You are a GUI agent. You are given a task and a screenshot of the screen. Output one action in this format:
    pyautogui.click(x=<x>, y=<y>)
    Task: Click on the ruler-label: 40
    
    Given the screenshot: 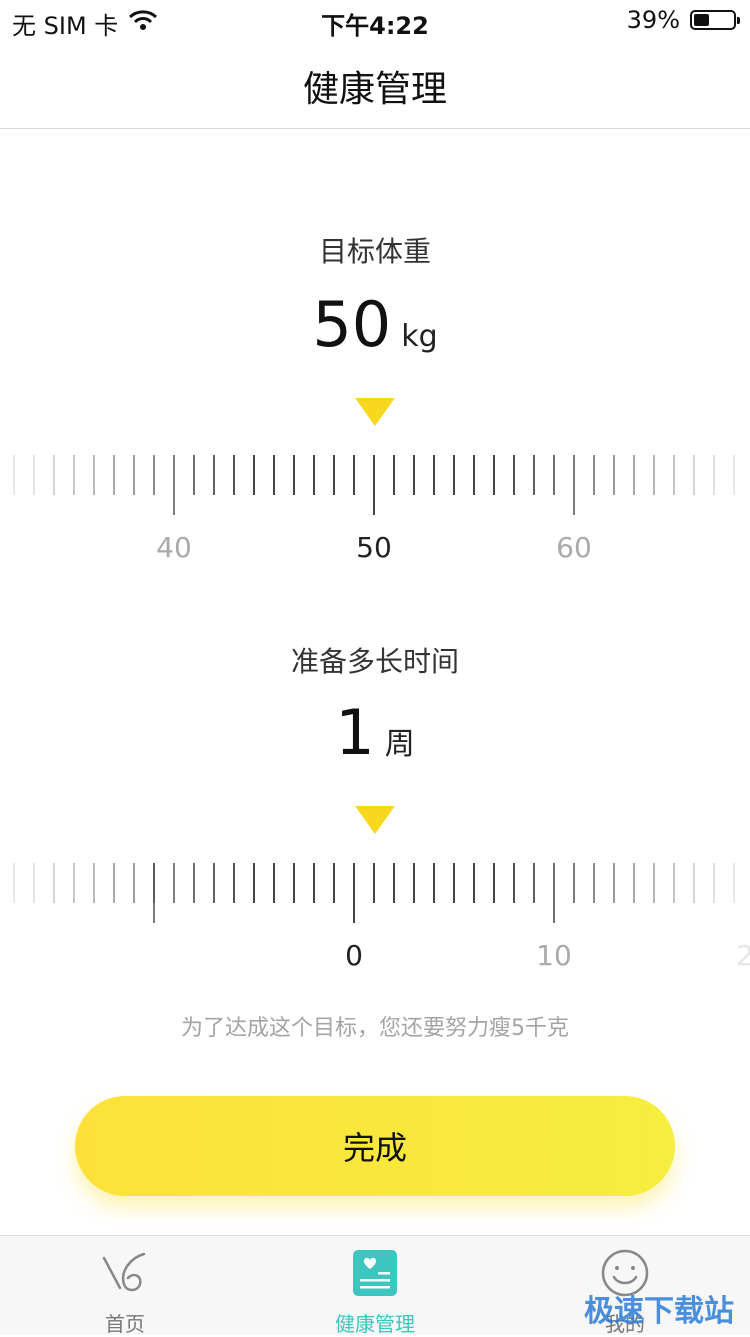 What is the action you would take?
    pyautogui.click(x=174, y=547)
    